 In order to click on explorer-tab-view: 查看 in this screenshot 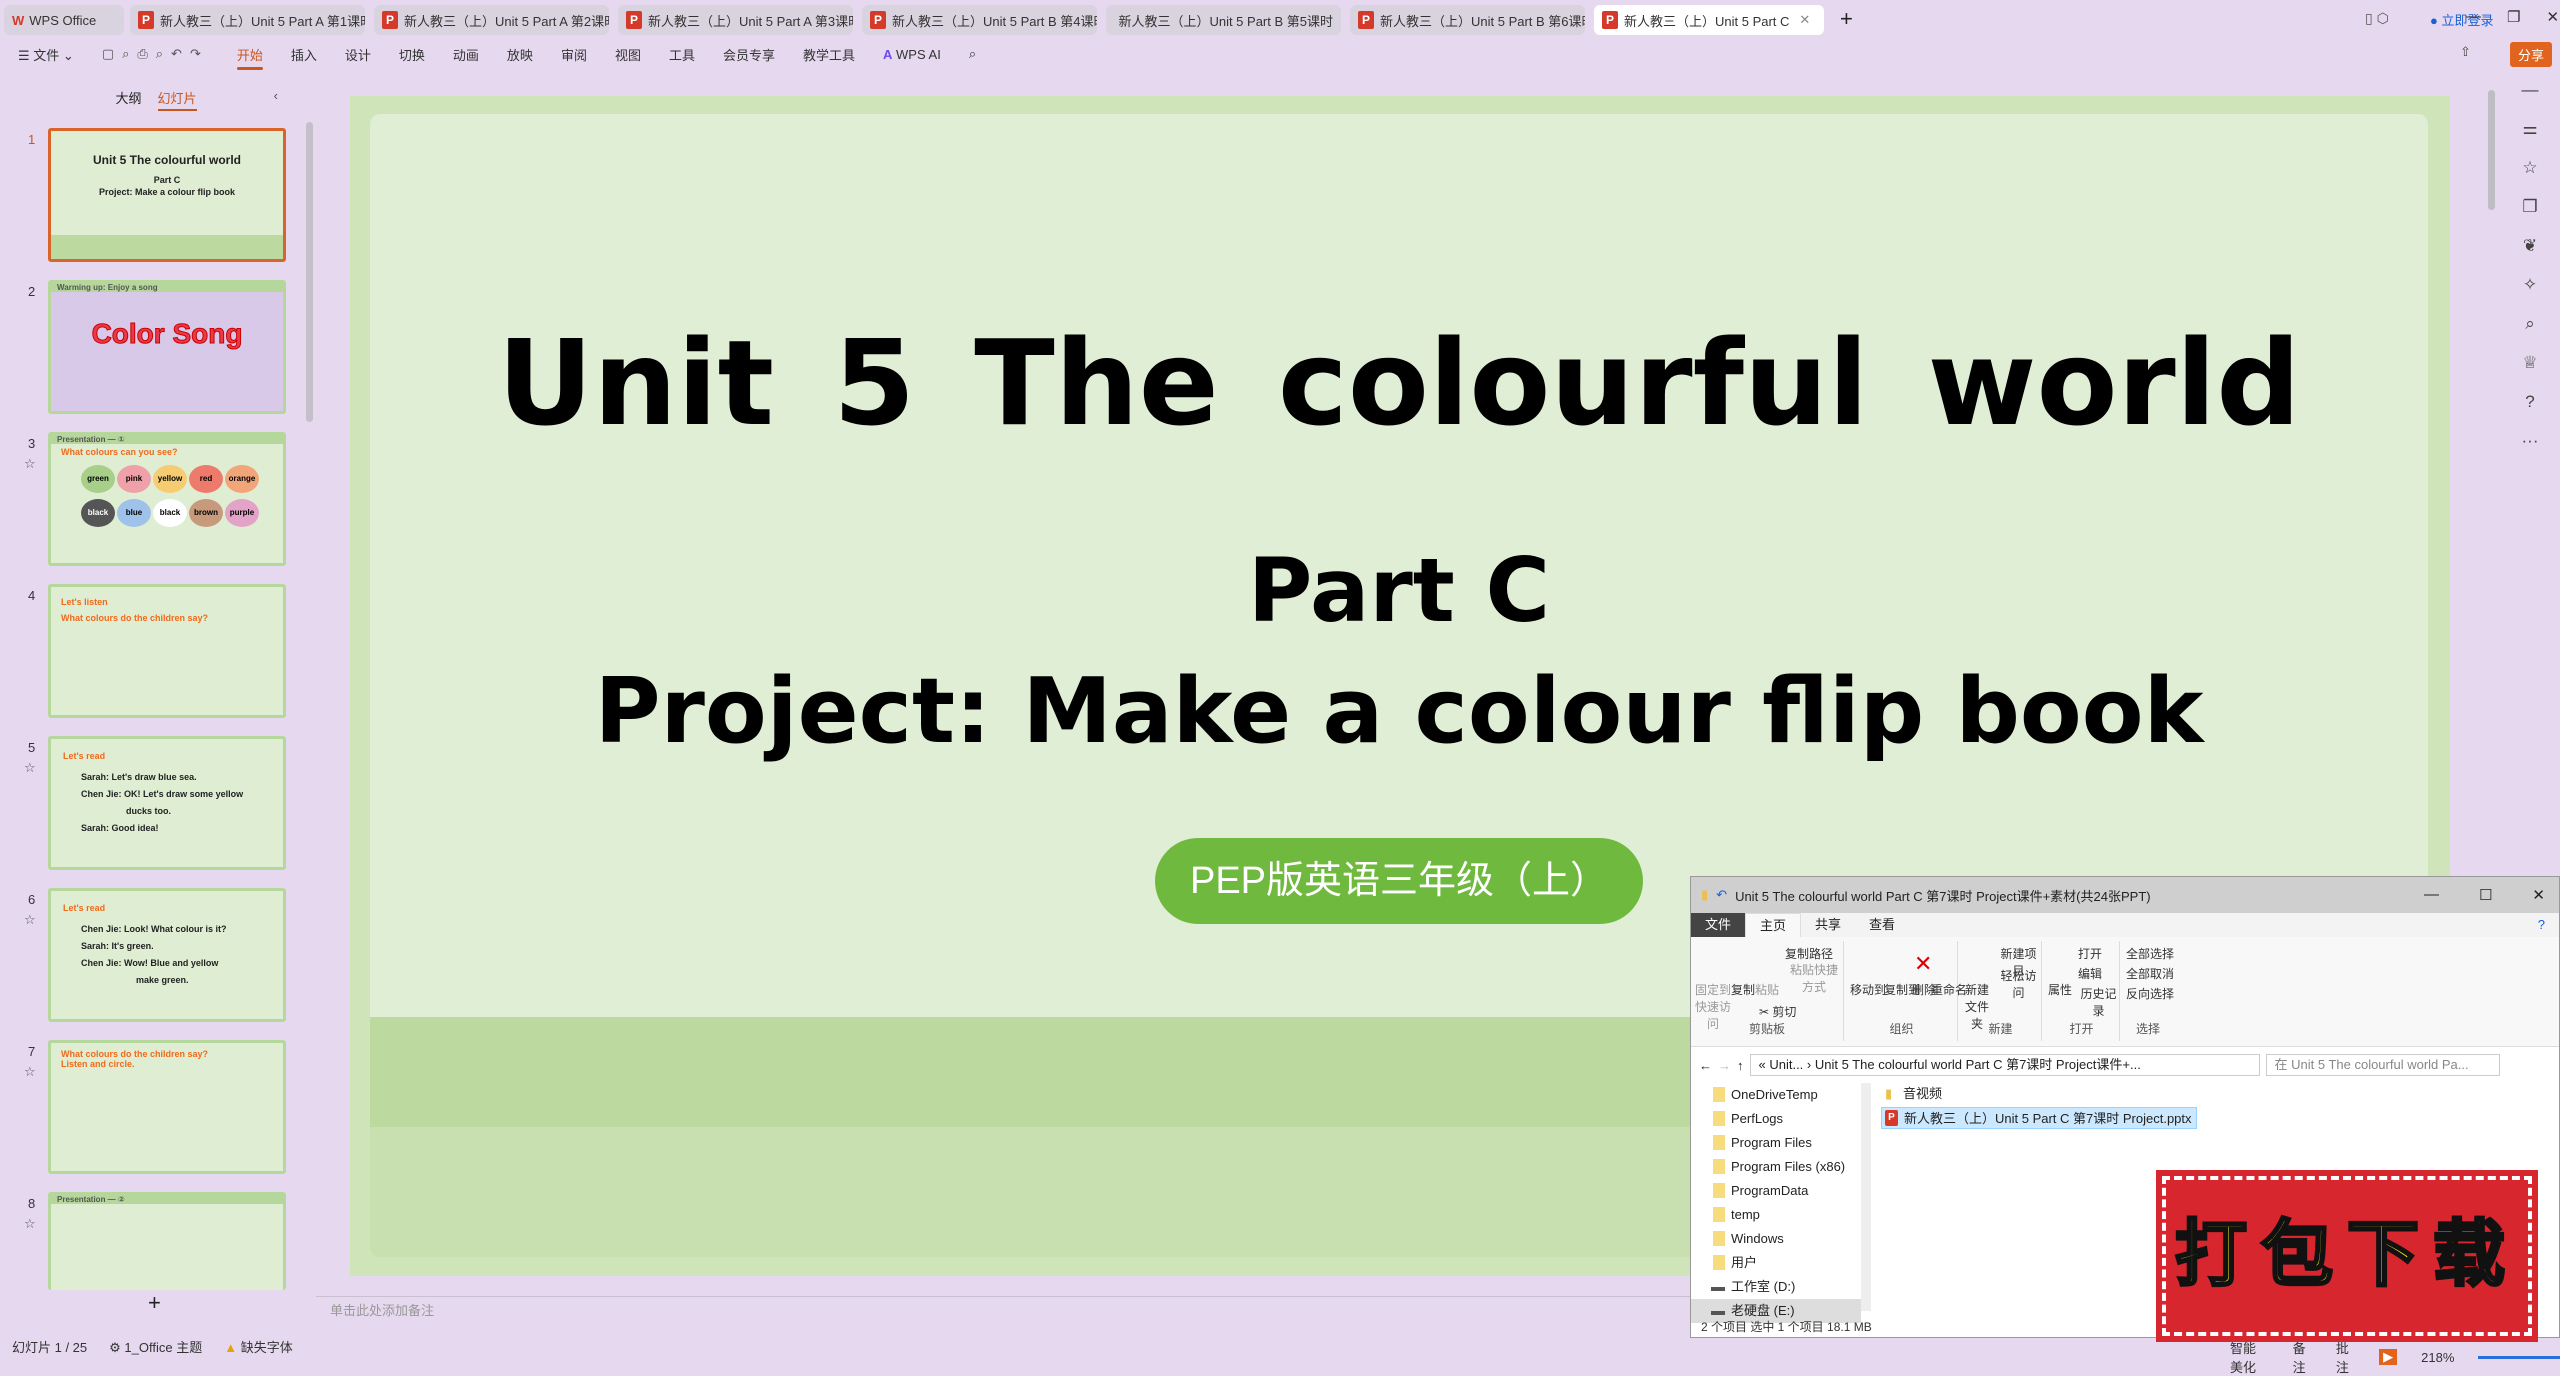, I will do `click(1882, 925)`.